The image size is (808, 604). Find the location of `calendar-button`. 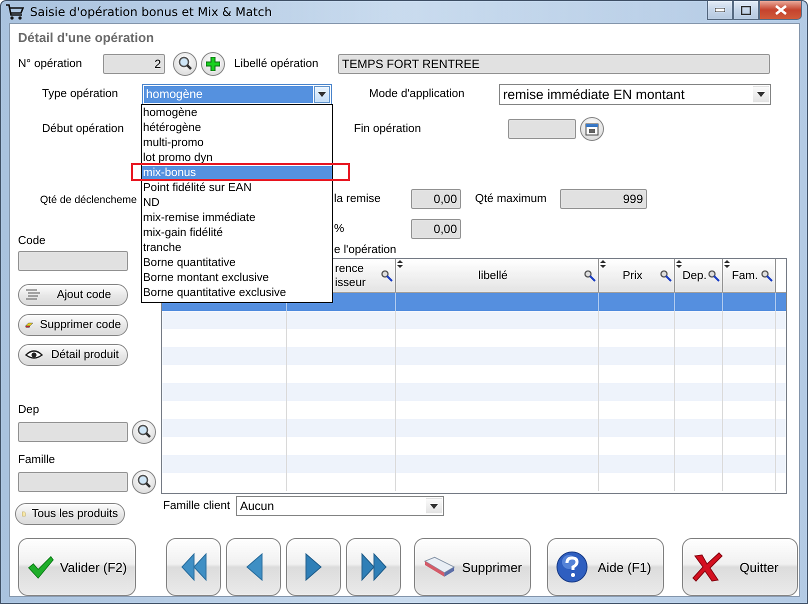

calendar-button is located at coordinates (592, 129).